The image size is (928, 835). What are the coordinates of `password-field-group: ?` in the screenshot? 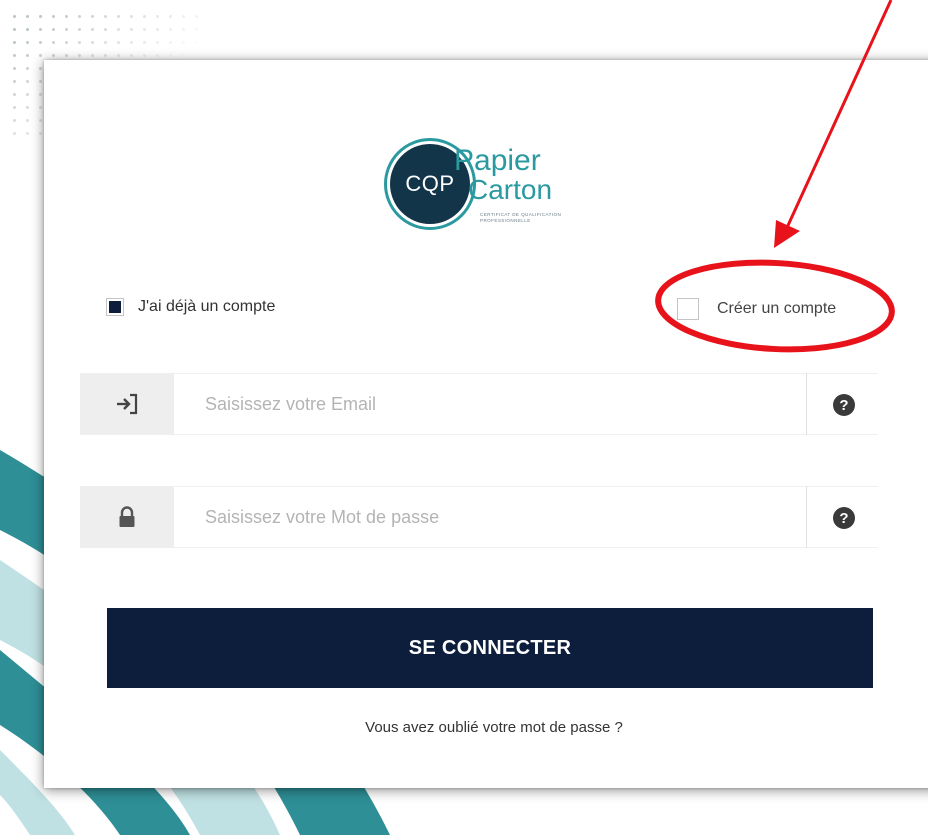 It's located at (479, 517).